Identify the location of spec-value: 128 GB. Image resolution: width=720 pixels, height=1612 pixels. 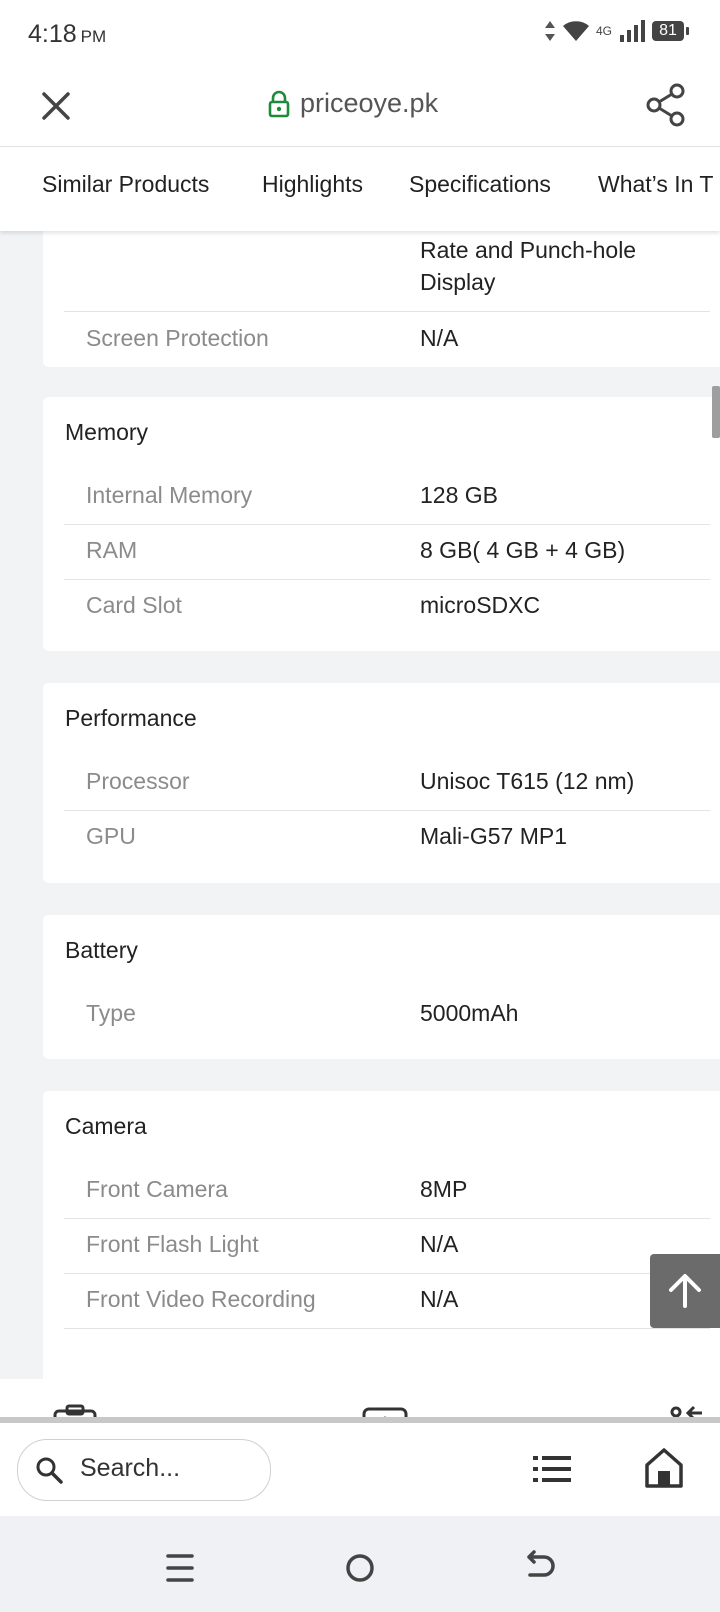
(459, 495).